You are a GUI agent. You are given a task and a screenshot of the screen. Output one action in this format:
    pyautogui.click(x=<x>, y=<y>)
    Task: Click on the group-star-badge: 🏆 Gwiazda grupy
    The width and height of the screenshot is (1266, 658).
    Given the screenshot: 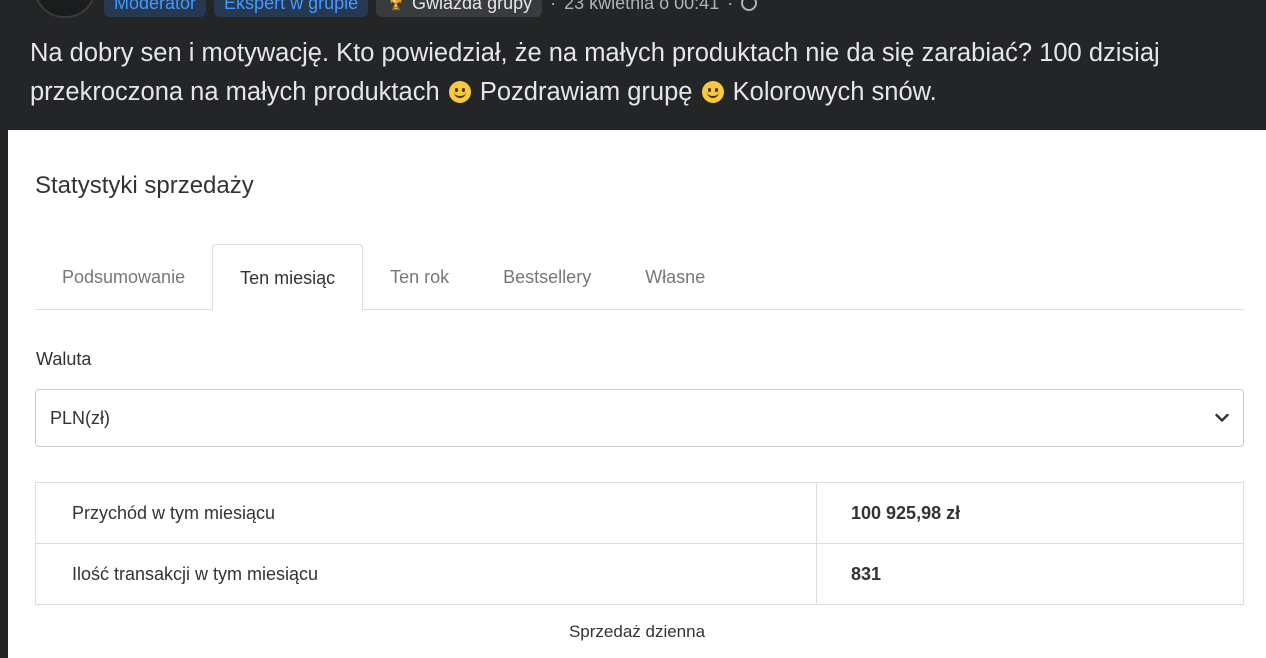 What is the action you would take?
    pyautogui.click(x=459, y=8)
    